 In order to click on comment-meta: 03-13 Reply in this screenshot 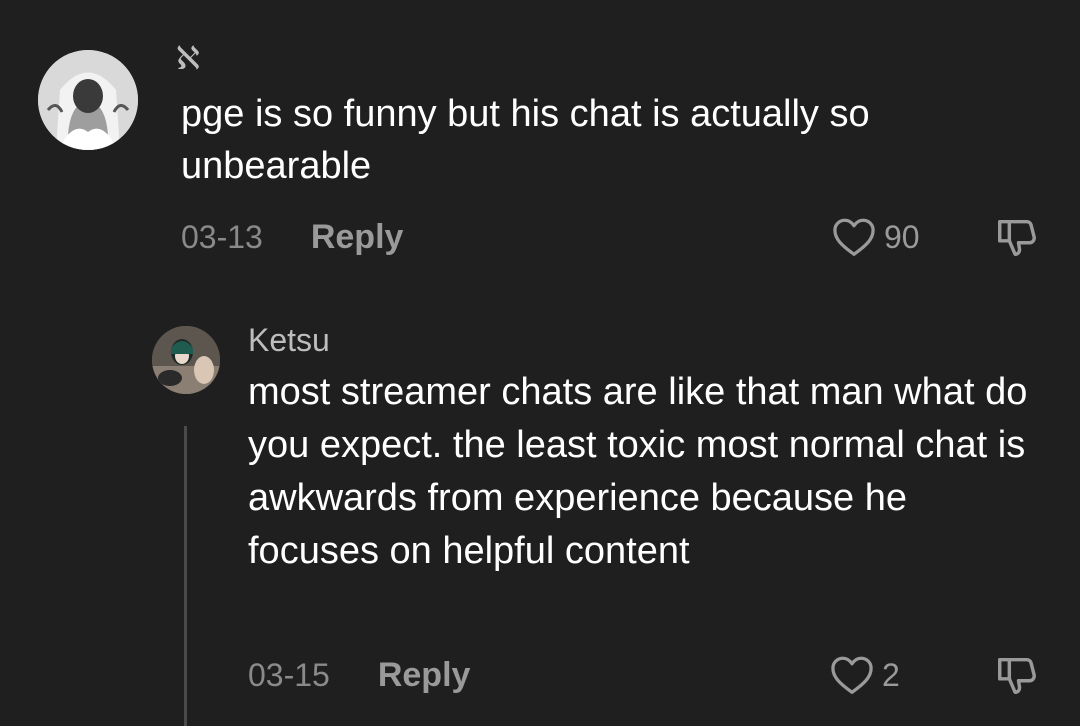, I will do `click(292, 237)`.